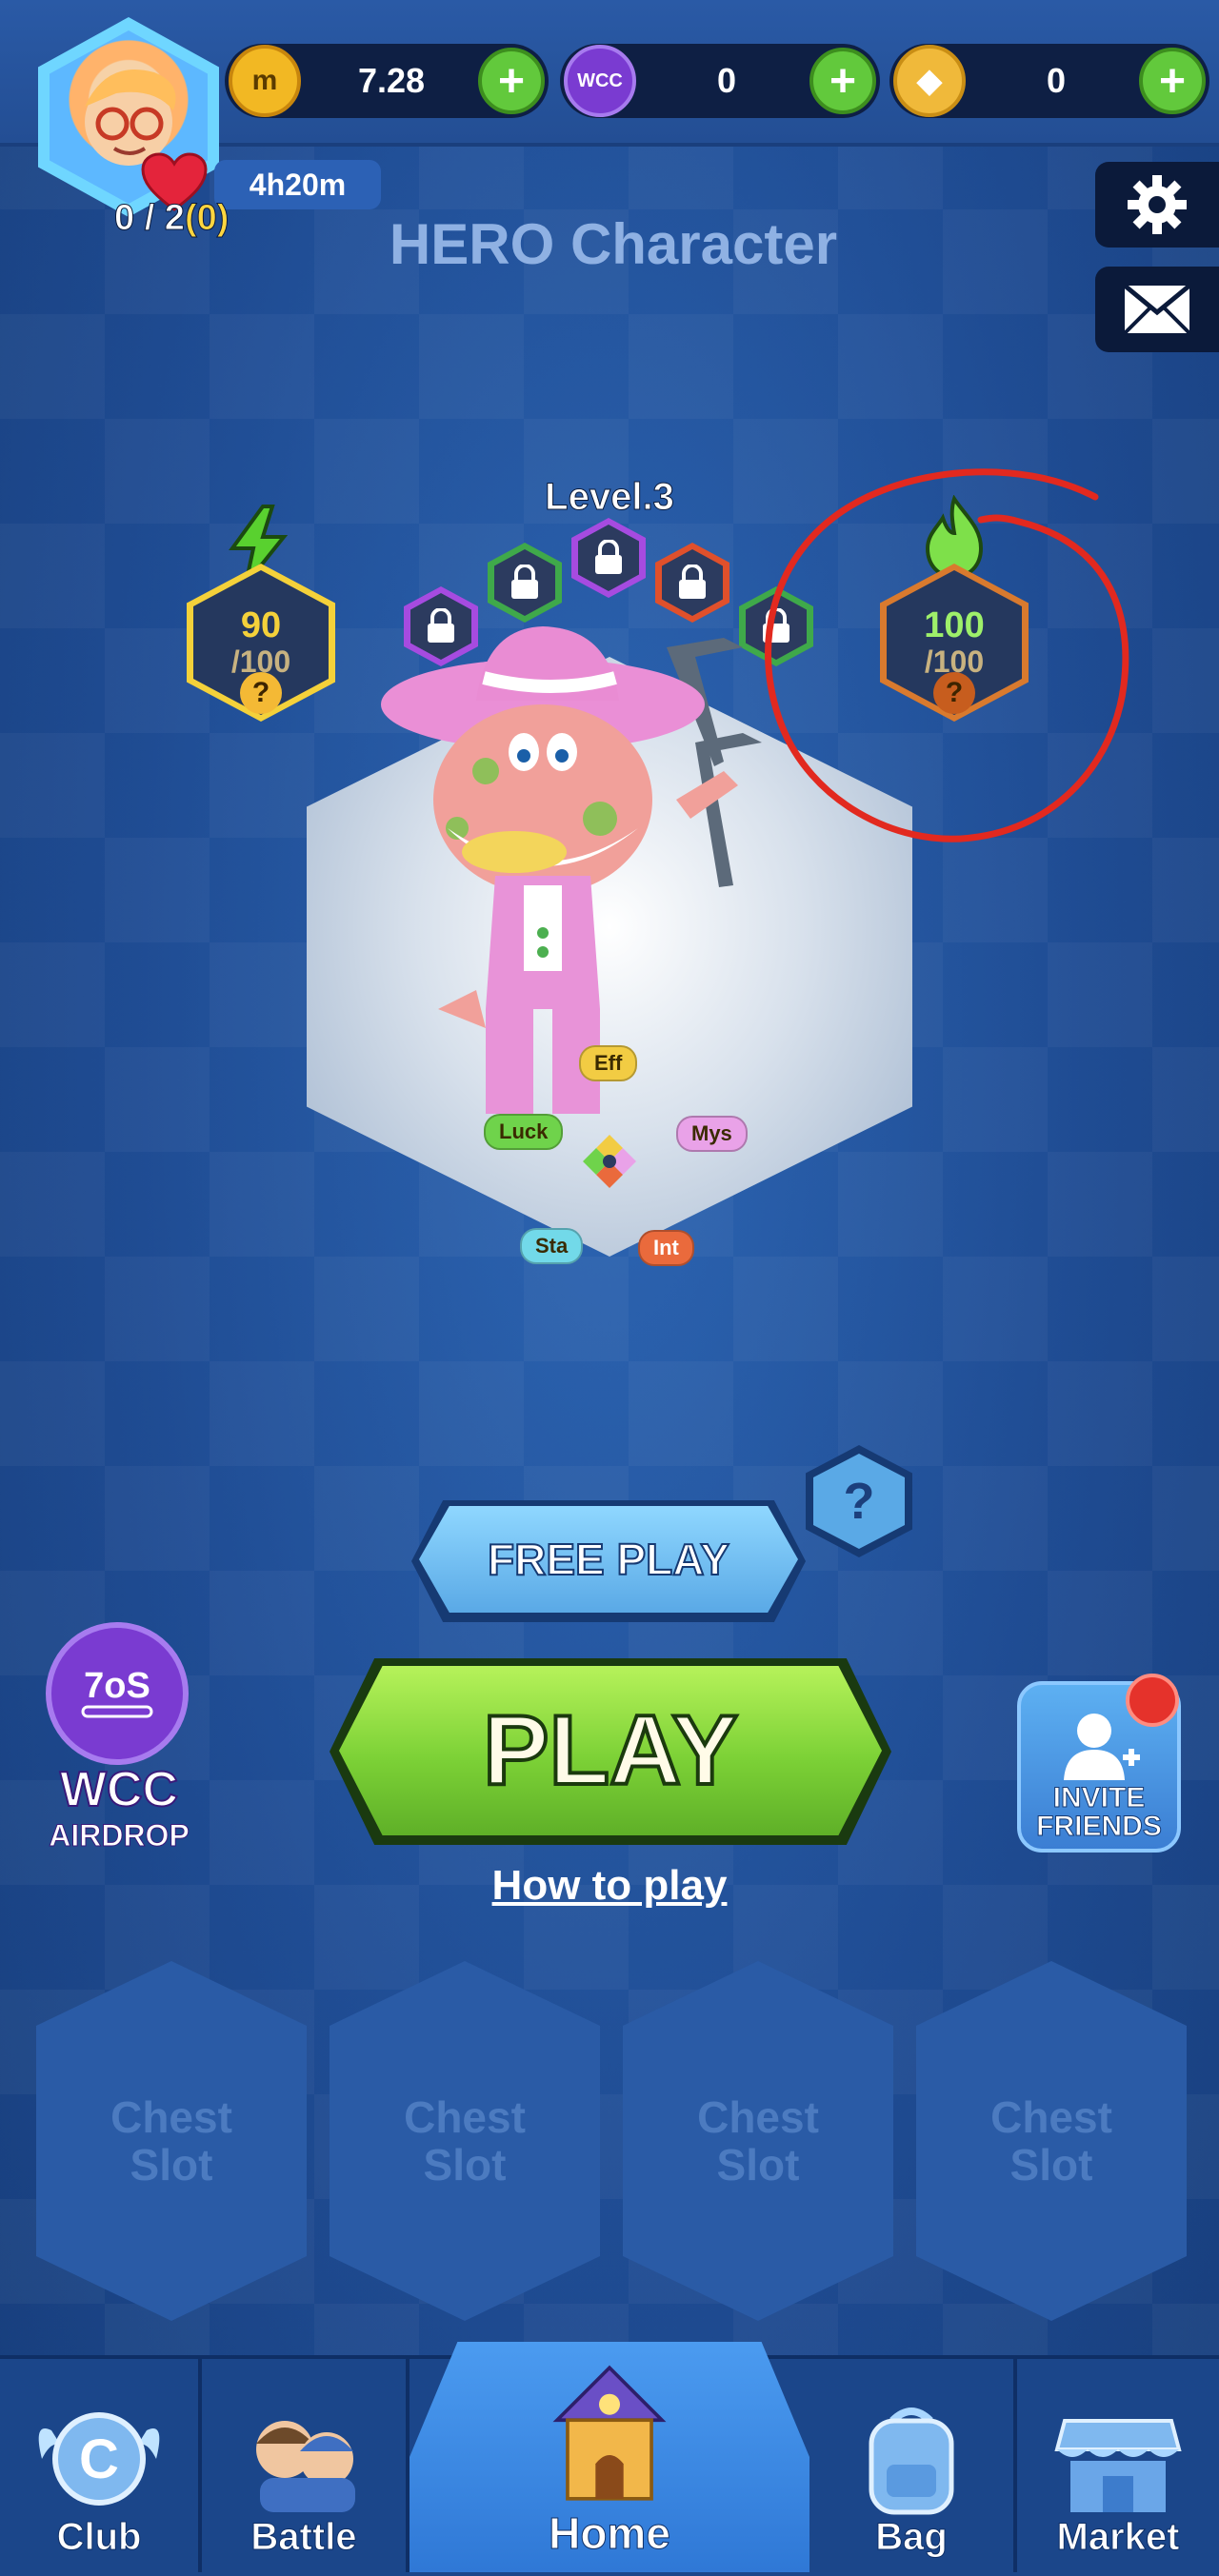  I want to click on bnb-token-icon: ◆, so click(929, 81).